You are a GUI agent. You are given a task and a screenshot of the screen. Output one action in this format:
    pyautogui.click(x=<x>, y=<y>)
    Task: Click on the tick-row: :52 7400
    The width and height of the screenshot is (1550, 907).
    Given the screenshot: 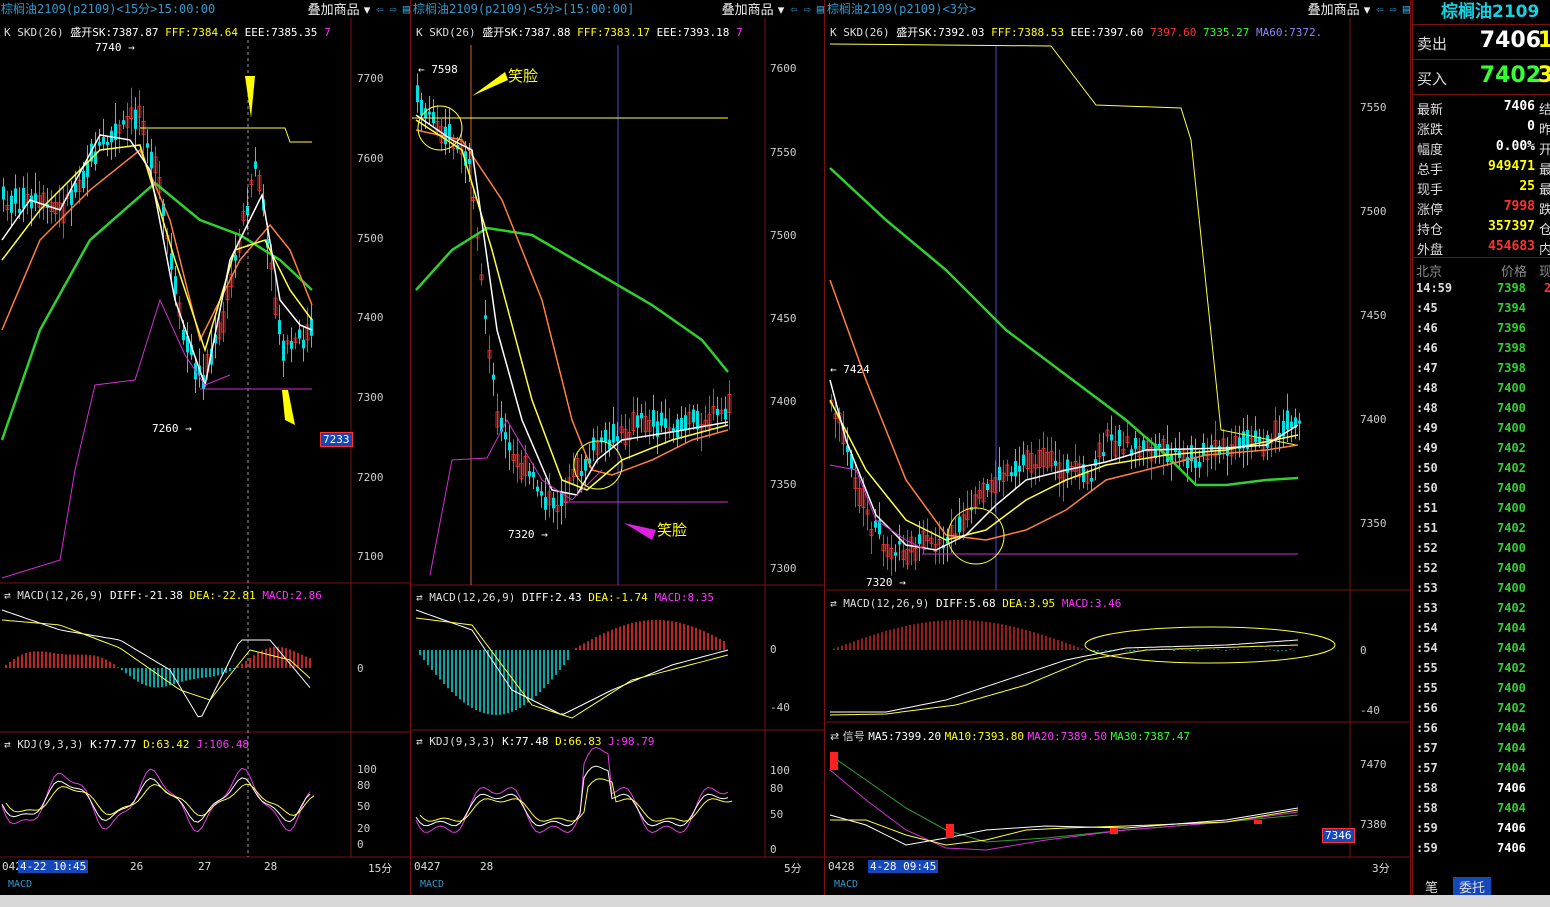 What is the action you would take?
    pyautogui.click(x=1481, y=548)
    